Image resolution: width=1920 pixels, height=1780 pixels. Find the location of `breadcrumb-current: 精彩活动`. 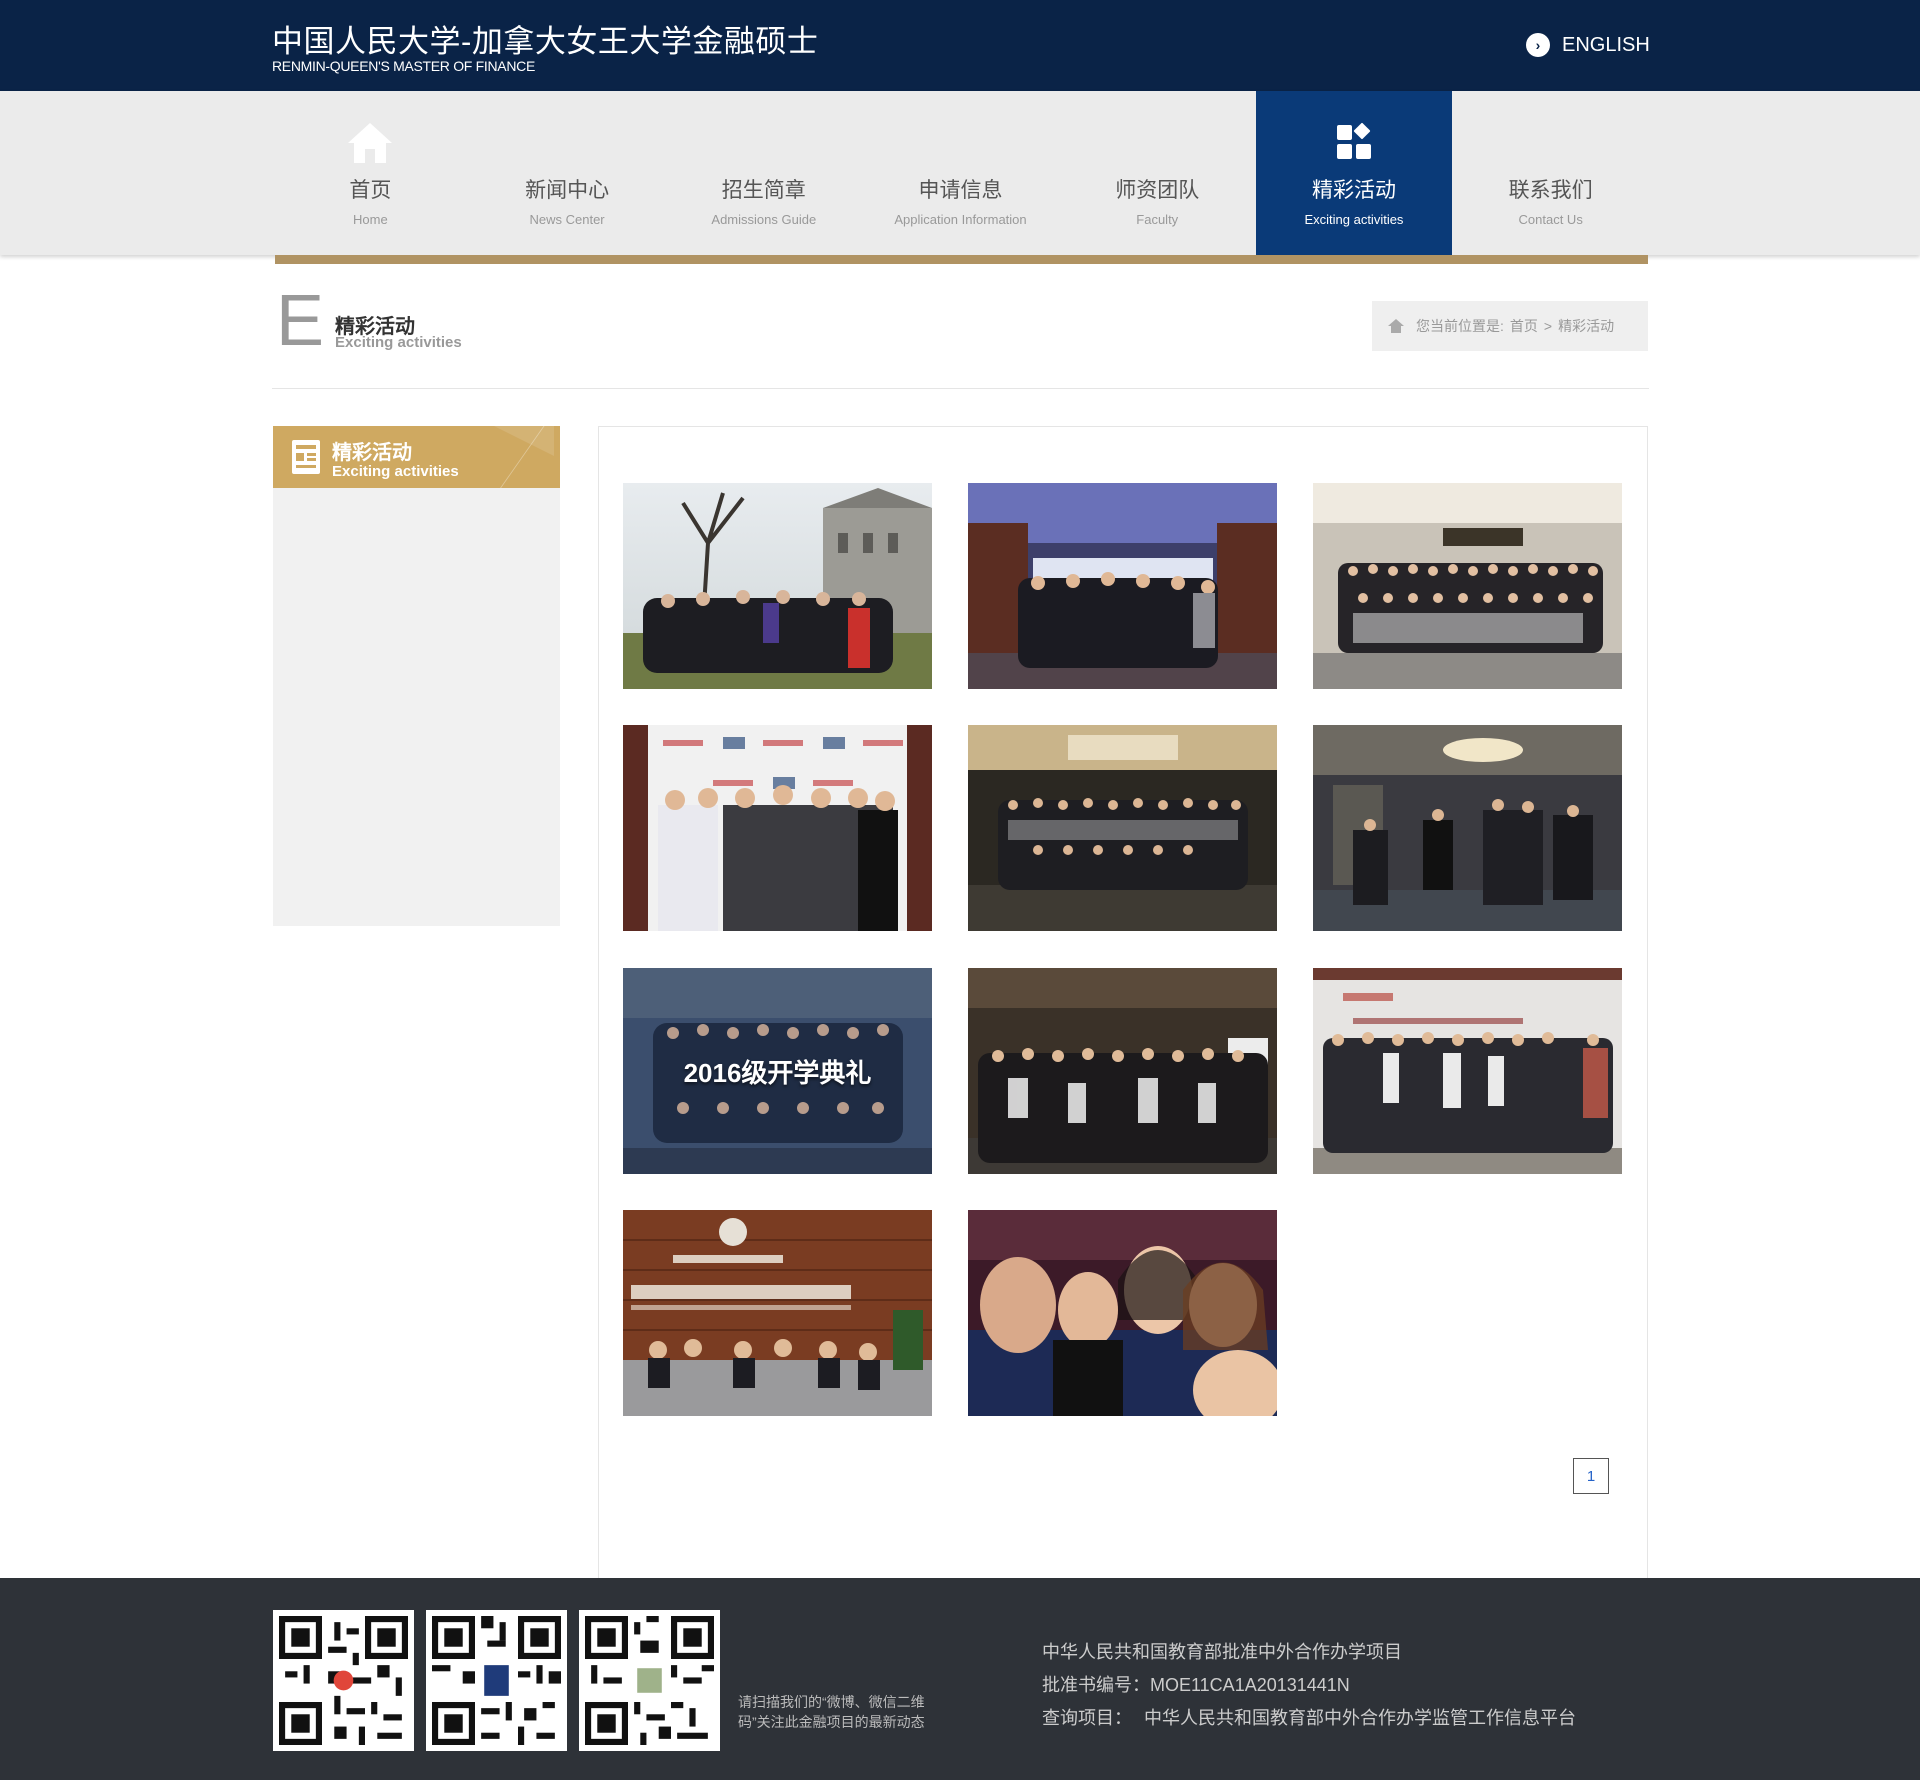

breadcrumb-current: 精彩活动 is located at coordinates (1586, 326).